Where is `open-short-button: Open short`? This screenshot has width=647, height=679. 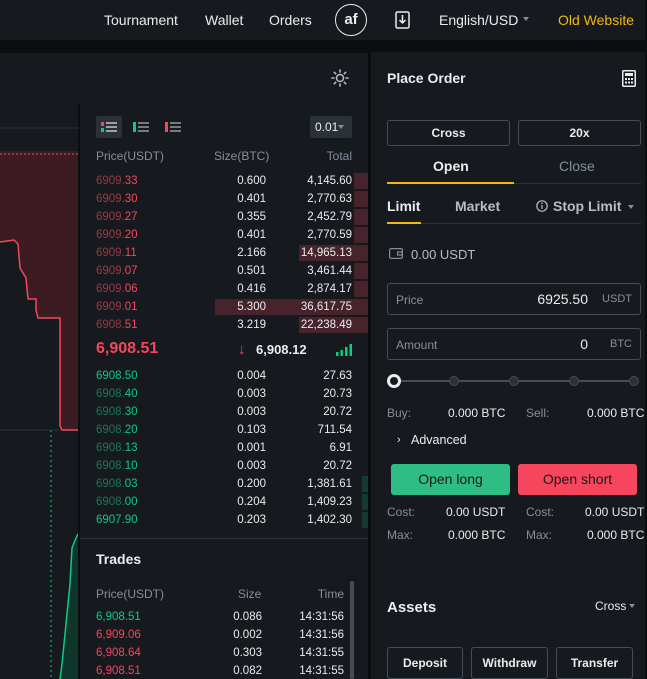 open-short-button: Open short is located at coordinates (577, 479).